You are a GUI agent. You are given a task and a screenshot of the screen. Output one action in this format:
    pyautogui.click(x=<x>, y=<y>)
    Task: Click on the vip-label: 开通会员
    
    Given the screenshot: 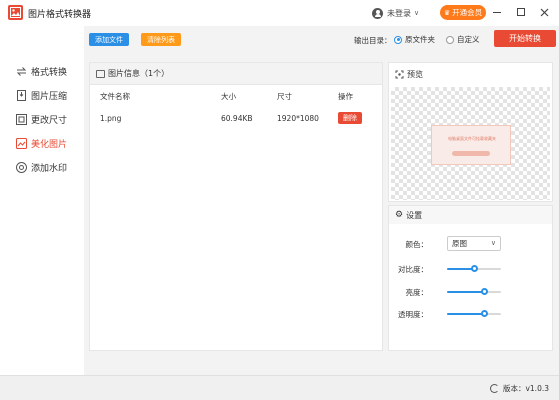 What is the action you would take?
    pyautogui.click(x=467, y=12)
    